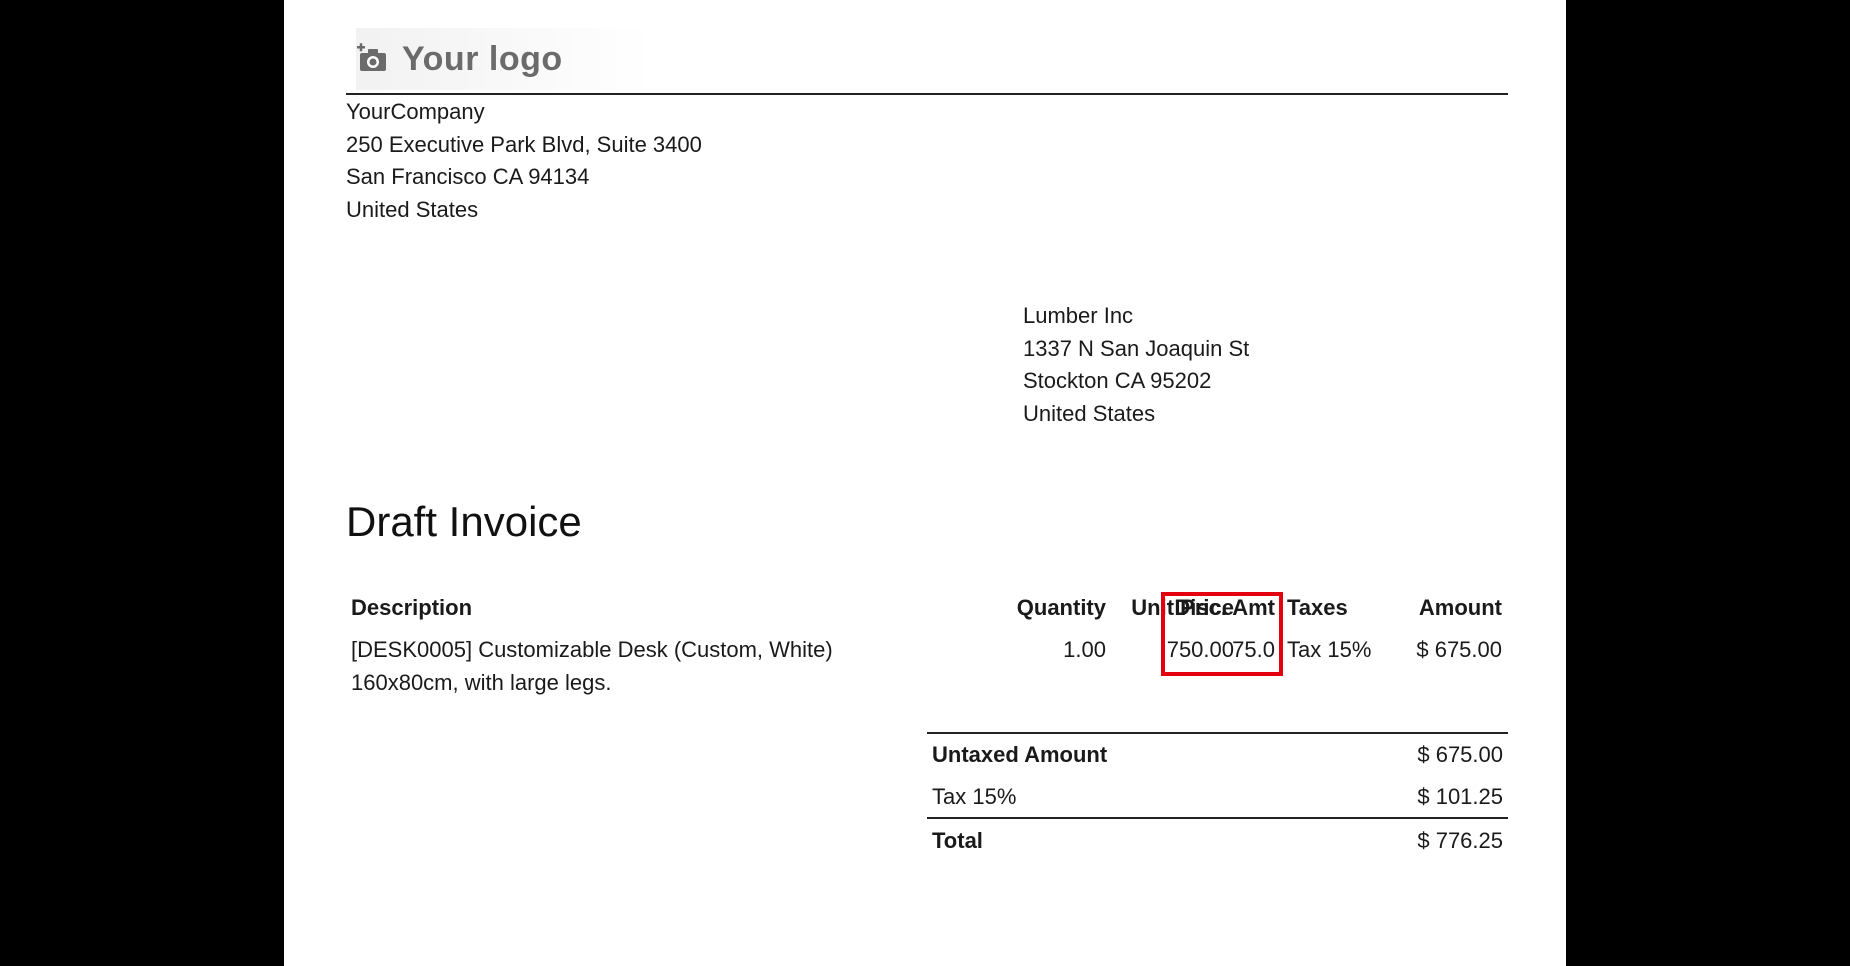 This screenshot has width=1850, height=966. I want to click on customer-country: United States, so click(1089, 413).